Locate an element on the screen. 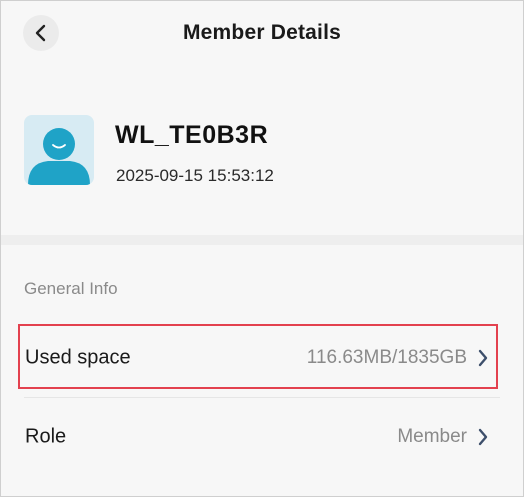 The image size is (524, 497). section-divider is located at coordinates (262, 240).